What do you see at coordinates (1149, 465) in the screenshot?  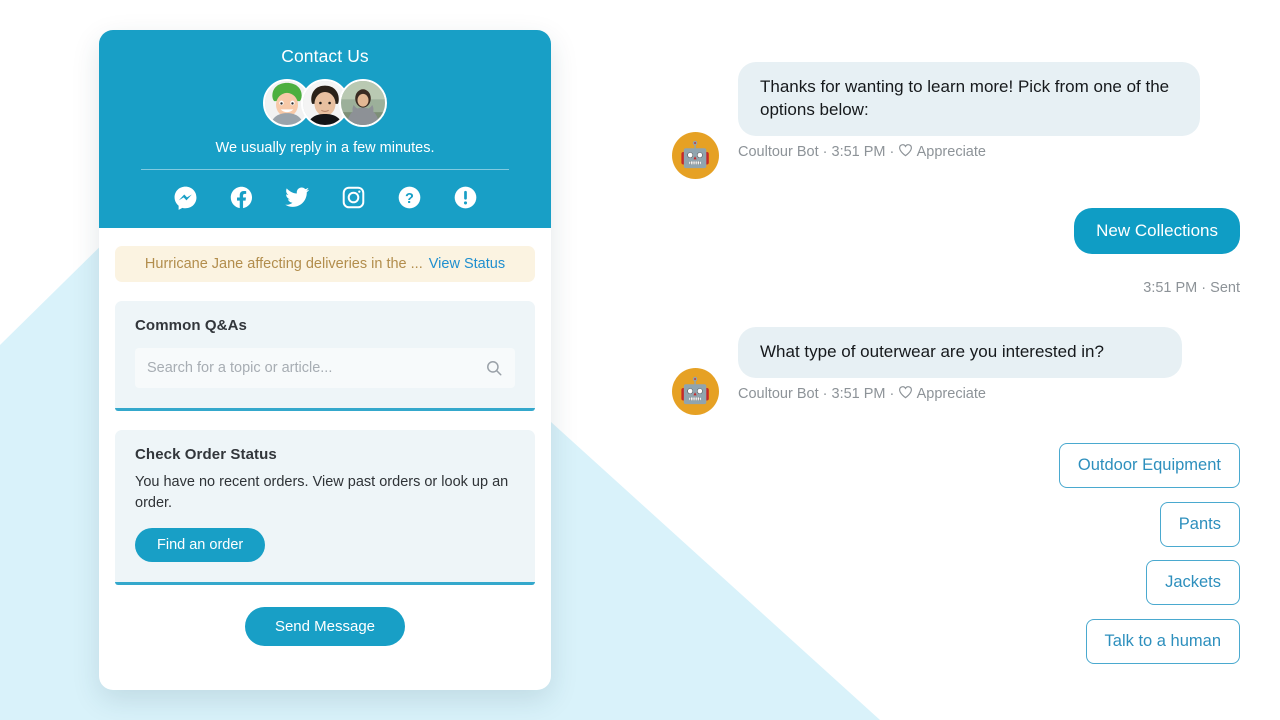 I see `quick-reply-outdoor-equipment: Outdoor Equipment` at bounding box center [1149, 465].